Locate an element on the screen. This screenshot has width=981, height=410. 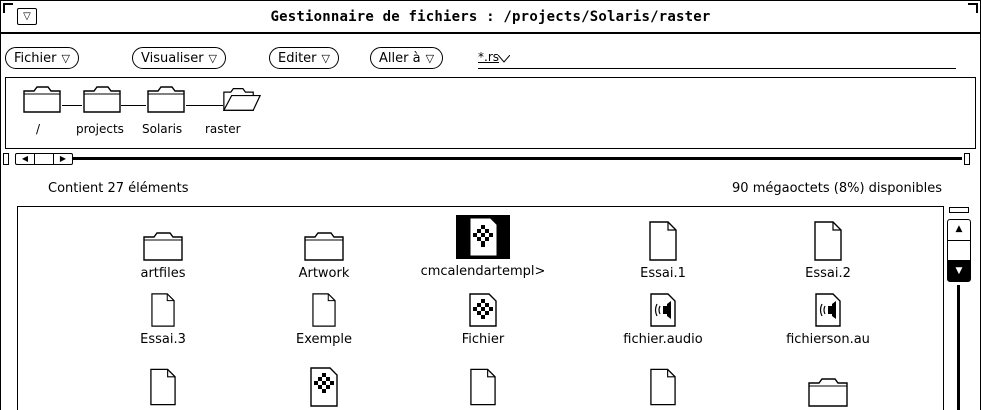
menu-fichier-button: Fichier ▽ is located at coordinates (42, 58).